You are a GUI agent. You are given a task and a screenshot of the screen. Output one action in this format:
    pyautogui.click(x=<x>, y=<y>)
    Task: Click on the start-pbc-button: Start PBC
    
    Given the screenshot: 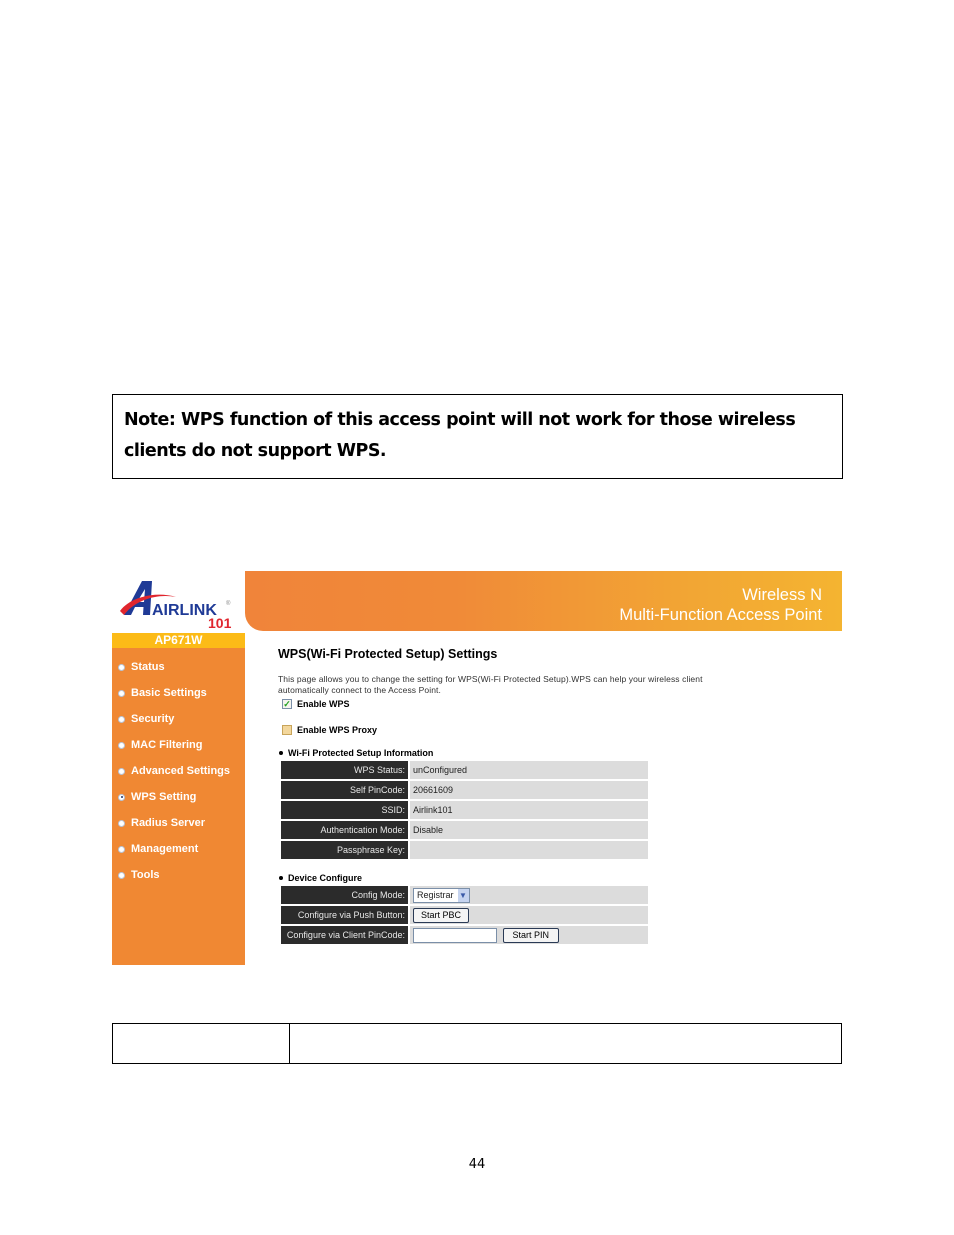 What is the action you would take?
    pyautogui.click(x=441, y=915)
    